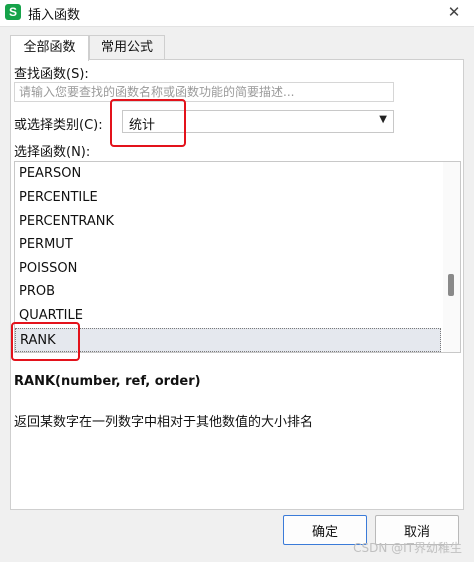 This screenshot has height=562, width=474. I want to click on function-signature: RANK(number, ref, order), so click(107, 381).